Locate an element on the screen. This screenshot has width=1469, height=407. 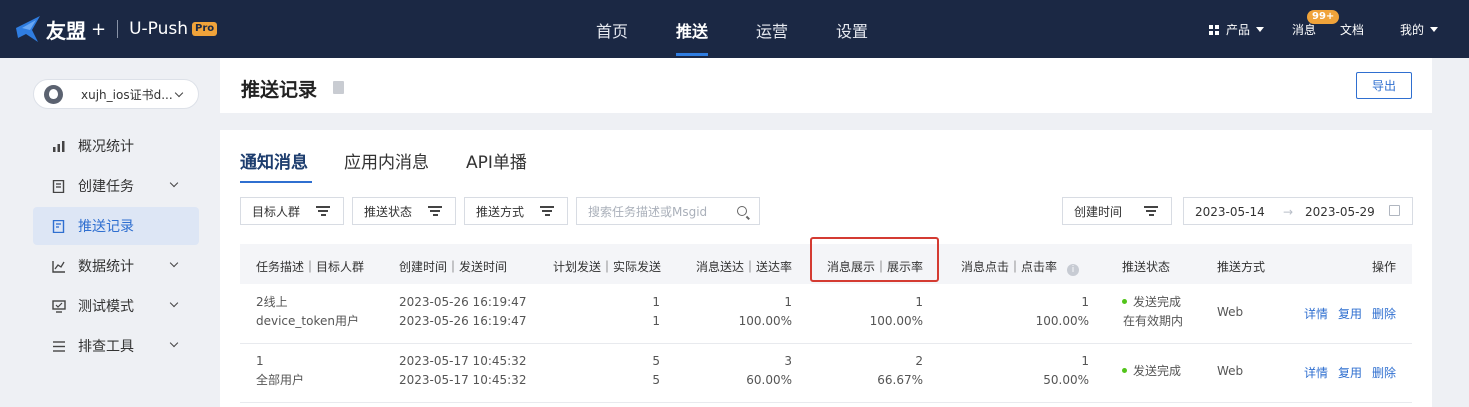
products-label: 产品 is located at coordinates (1238, 30).